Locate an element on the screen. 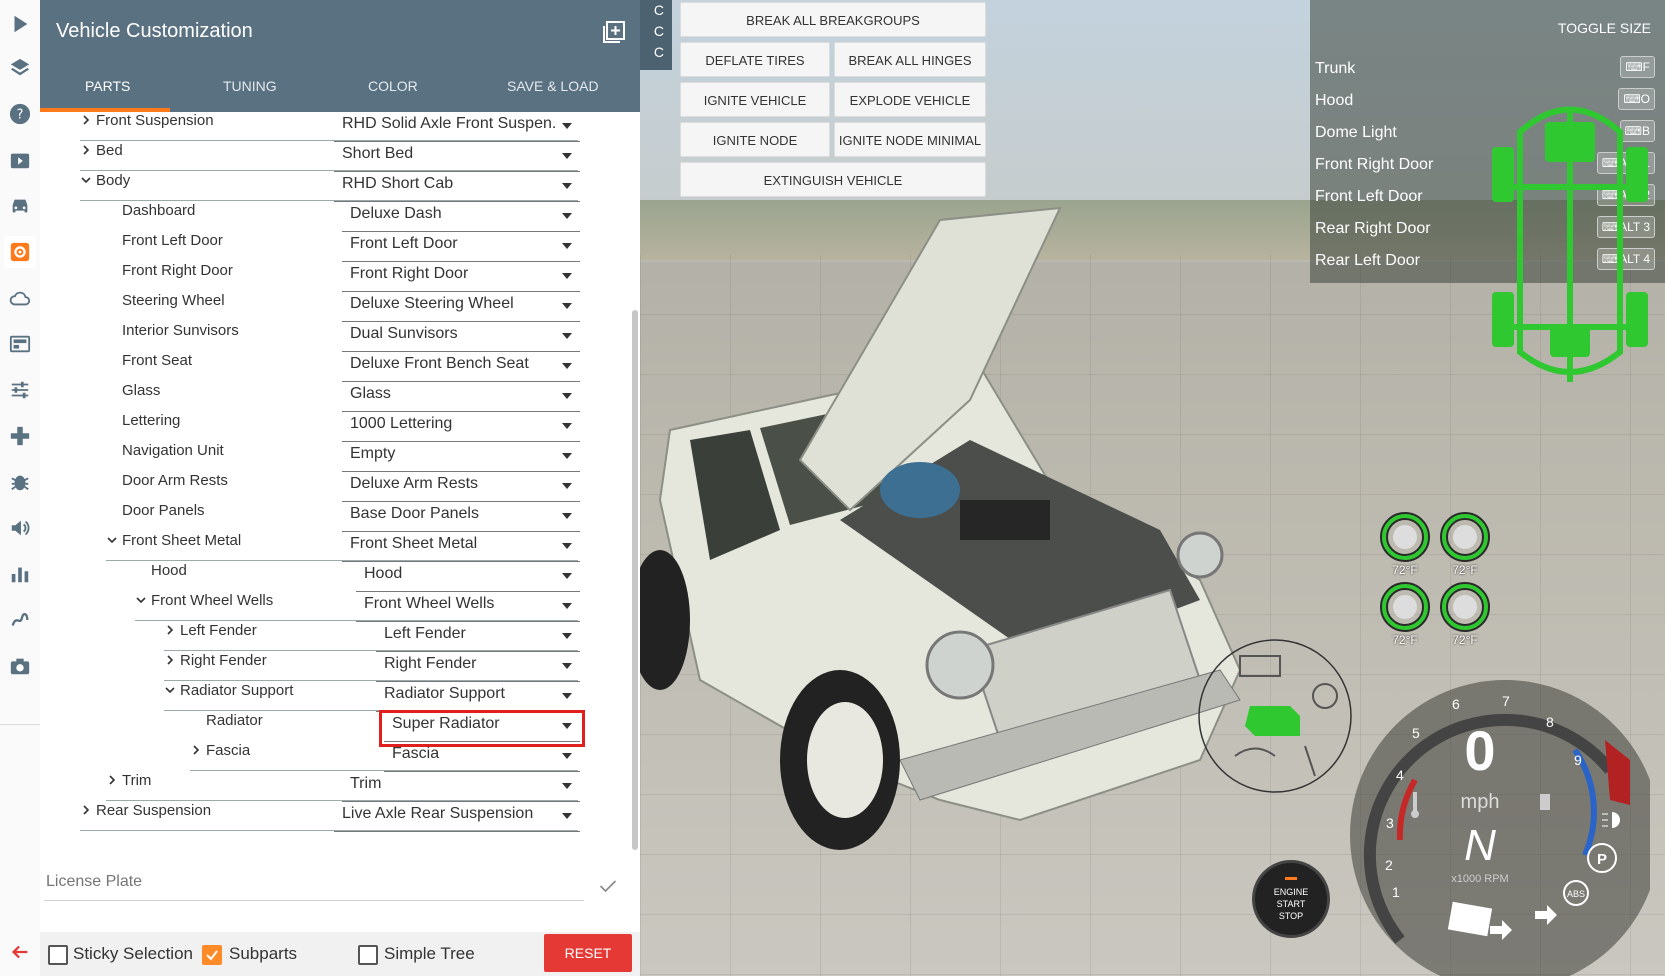 Image resolution: width=1665 pixels, height=976 pixels. tree-row-door-arm-rests: Door Arm Rests Deluxe Arm Rests is located at coordinates (340, 487).